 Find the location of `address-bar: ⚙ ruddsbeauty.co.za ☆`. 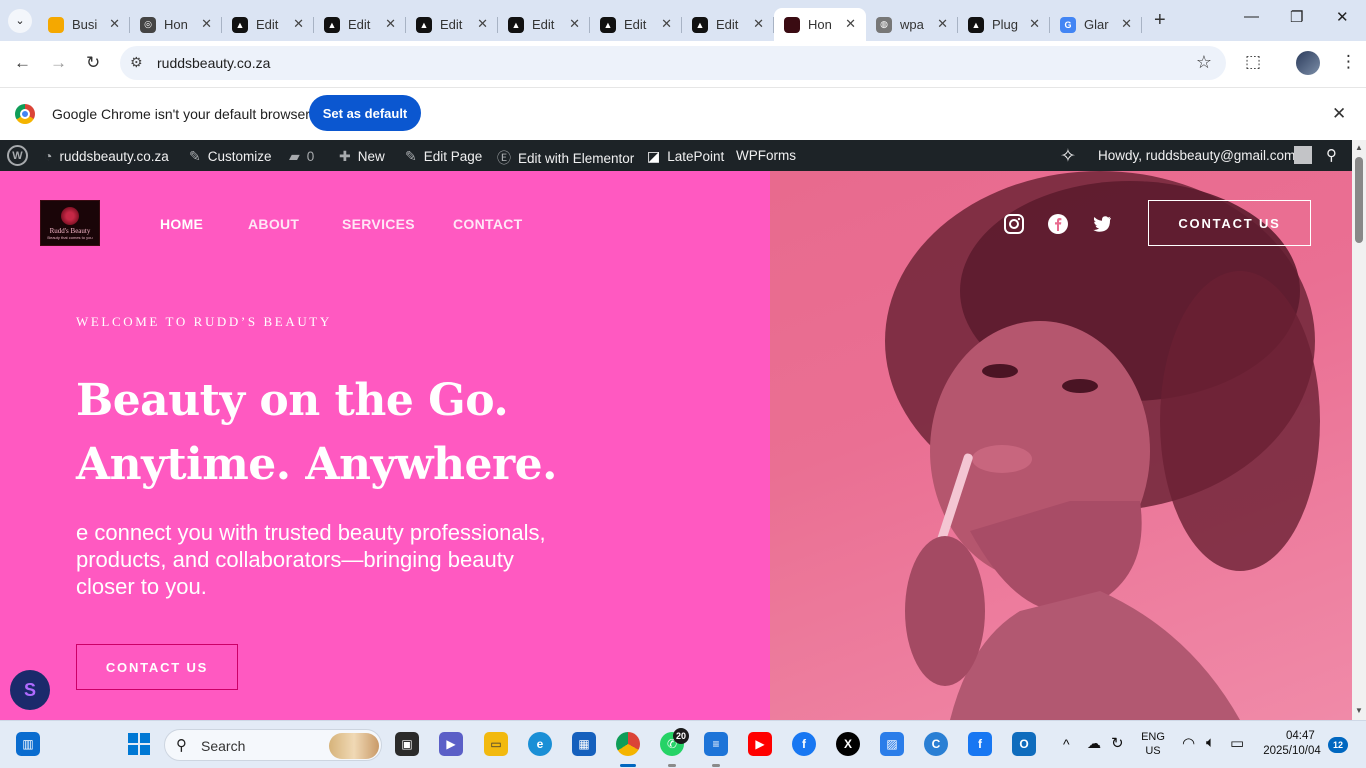

address-bar: ⚙ ruddsbeauty.co.za ☆ is located at coordinates (673, 63).